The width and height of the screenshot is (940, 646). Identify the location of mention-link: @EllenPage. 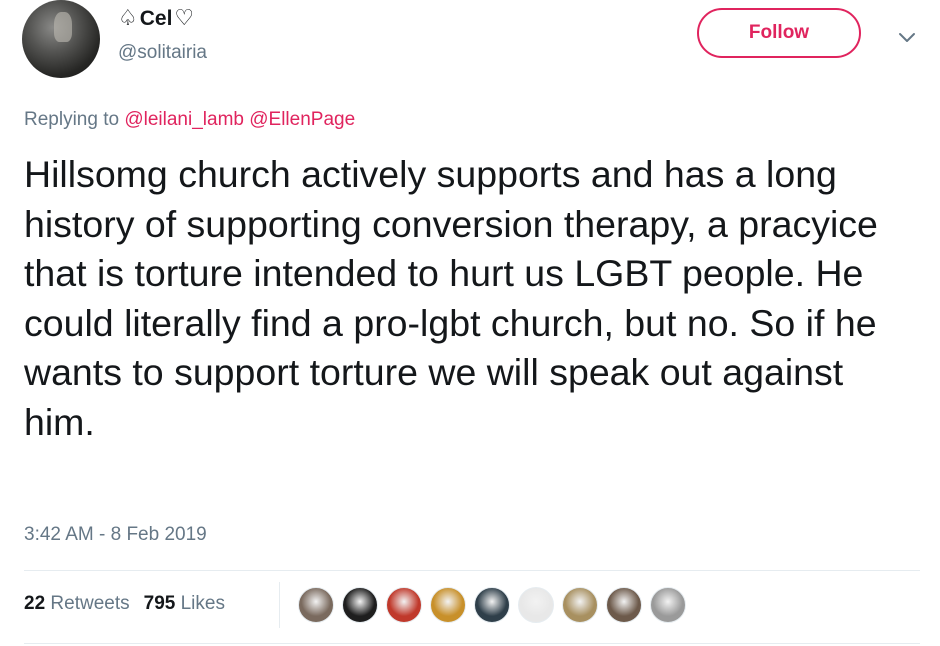
(302, 119).